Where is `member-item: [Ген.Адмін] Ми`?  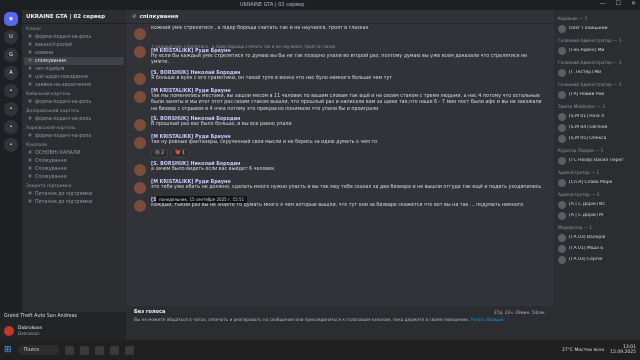
member-item: [Ген.Адмін] Ми is located at coordinates (597, 50).